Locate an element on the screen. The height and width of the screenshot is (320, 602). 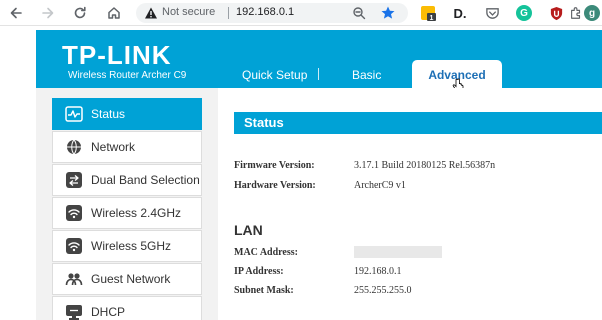
firmware-label: Firmware Version: is located at coordinates (274, 165).